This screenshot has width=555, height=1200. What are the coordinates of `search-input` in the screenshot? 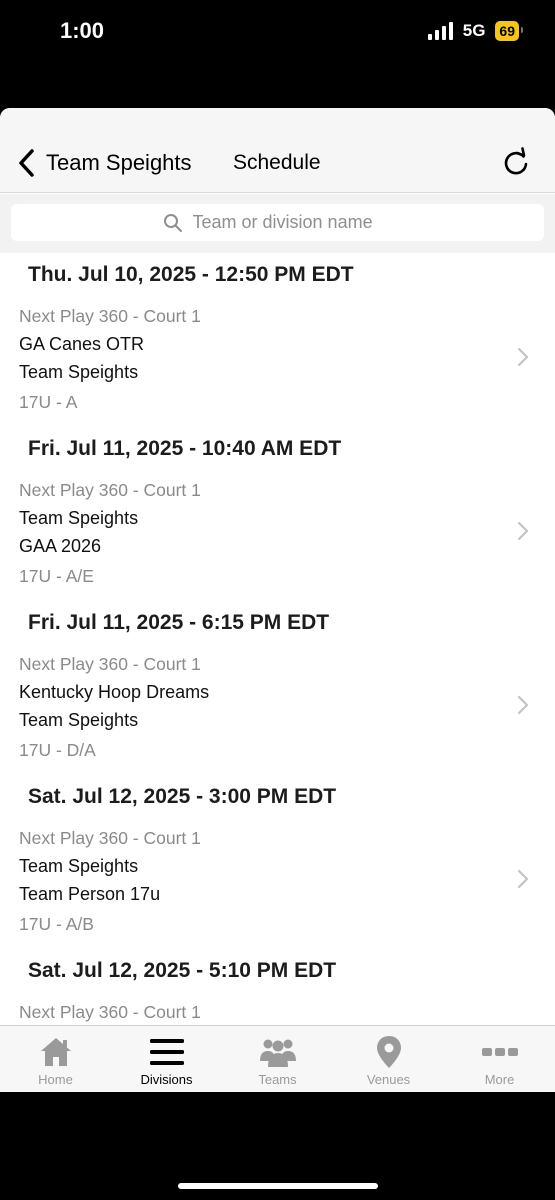 It's located at (292, 222).